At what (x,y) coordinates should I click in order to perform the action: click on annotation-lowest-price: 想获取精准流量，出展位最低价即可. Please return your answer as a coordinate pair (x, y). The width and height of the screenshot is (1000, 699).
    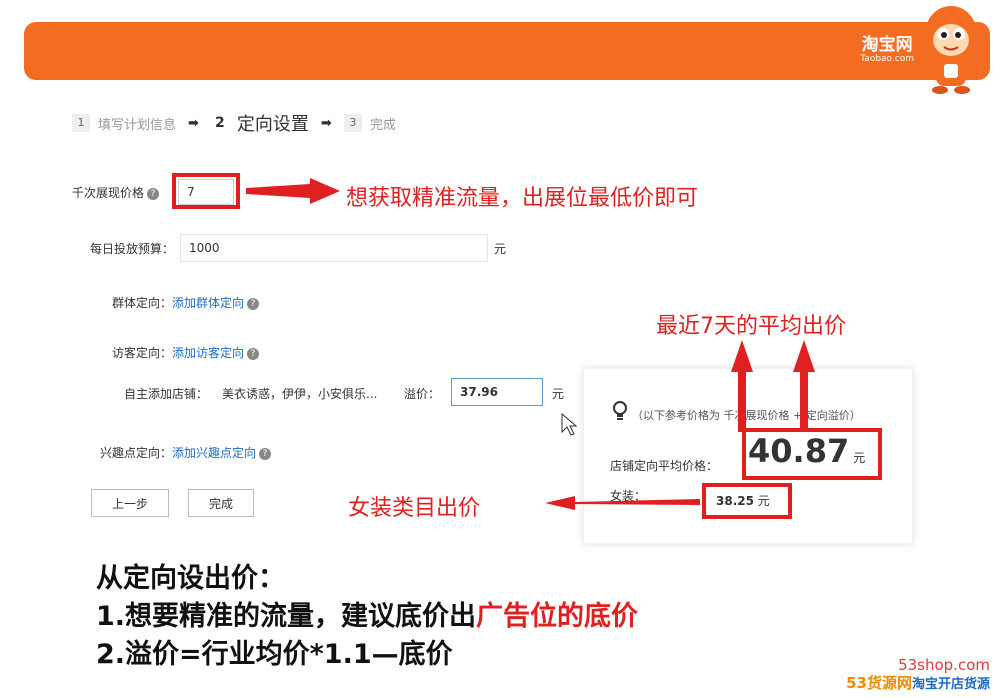
    Looking at the image, I should click on (522, 198).